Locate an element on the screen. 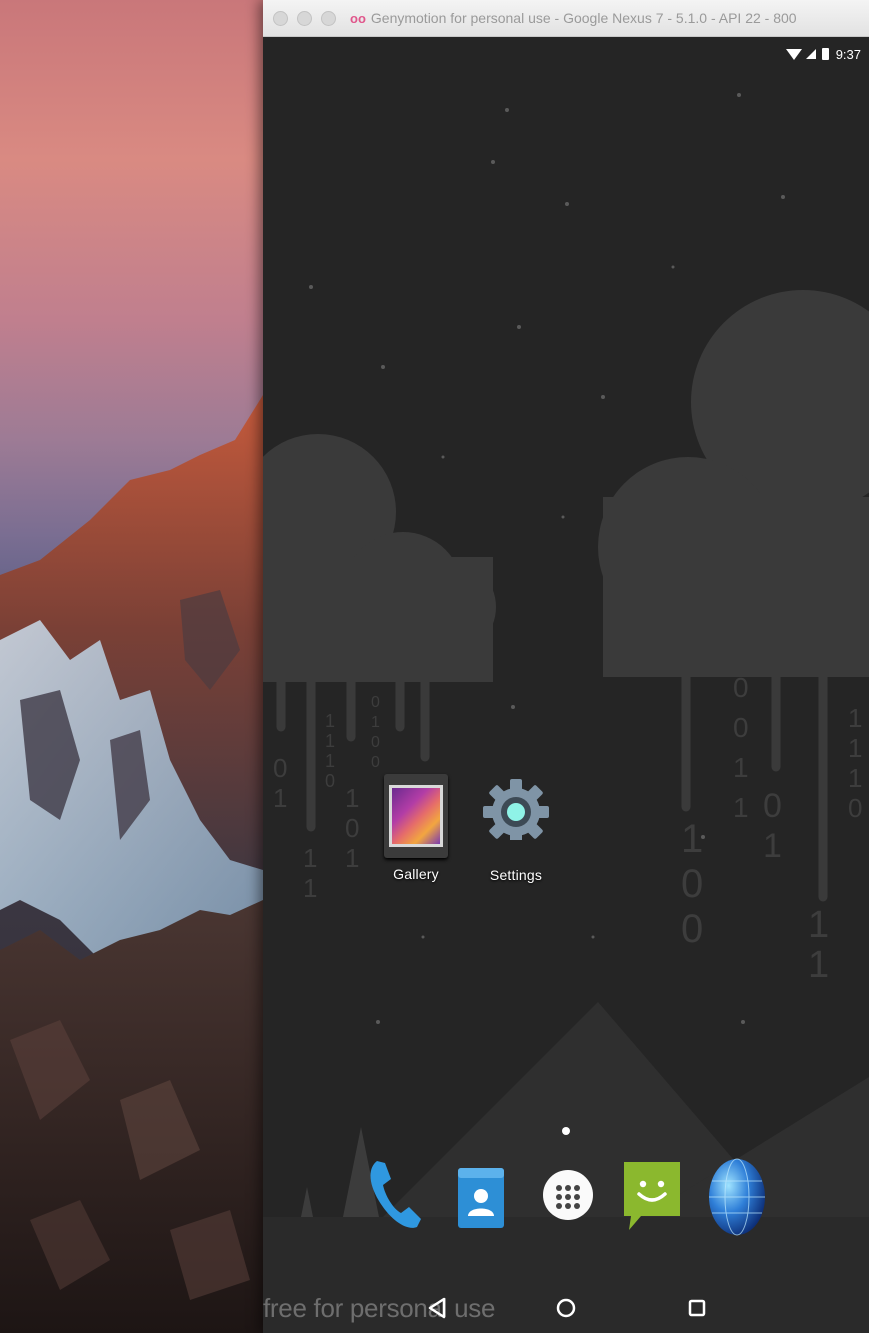 The height and width of the screenshot is (1333, 869). status-bar: 9:37 is located at coordinates (823, 54).